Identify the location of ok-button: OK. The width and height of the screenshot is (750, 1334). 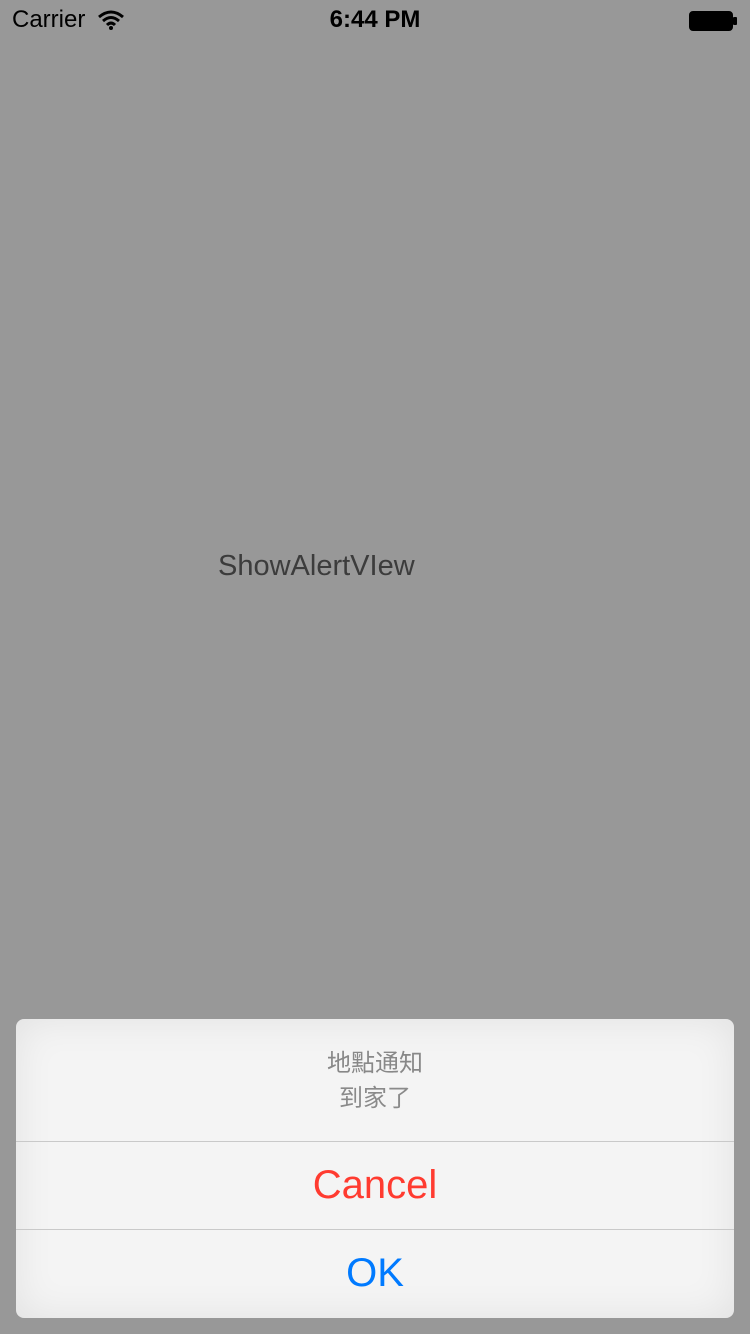
(375, 1273).